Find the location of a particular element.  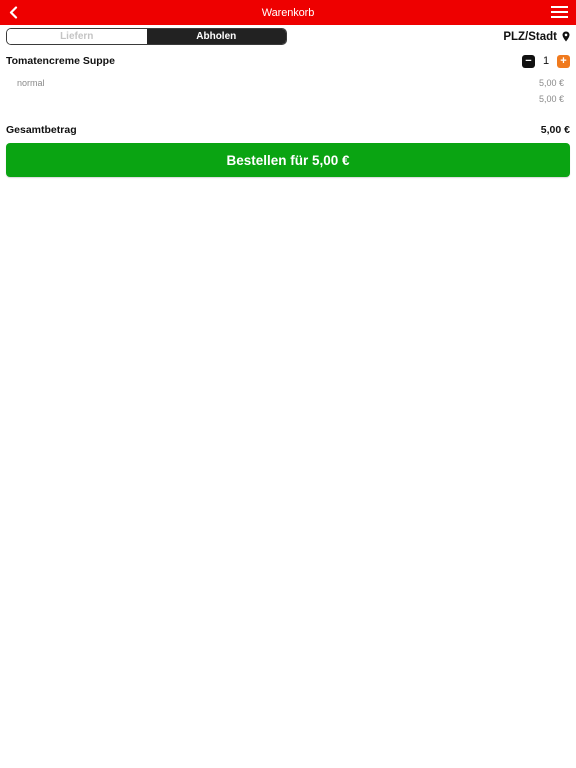

cart-item-variant: normal is located at coordinates (31, 83).